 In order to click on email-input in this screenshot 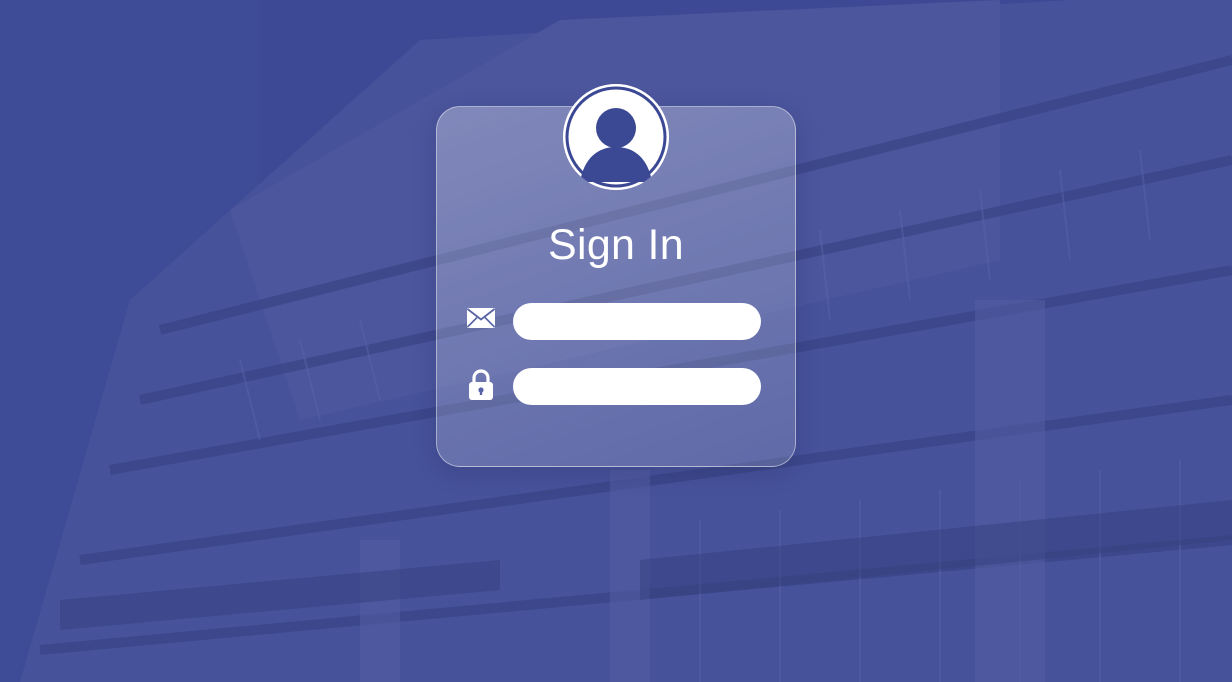, I will do `click(637, 321)`.